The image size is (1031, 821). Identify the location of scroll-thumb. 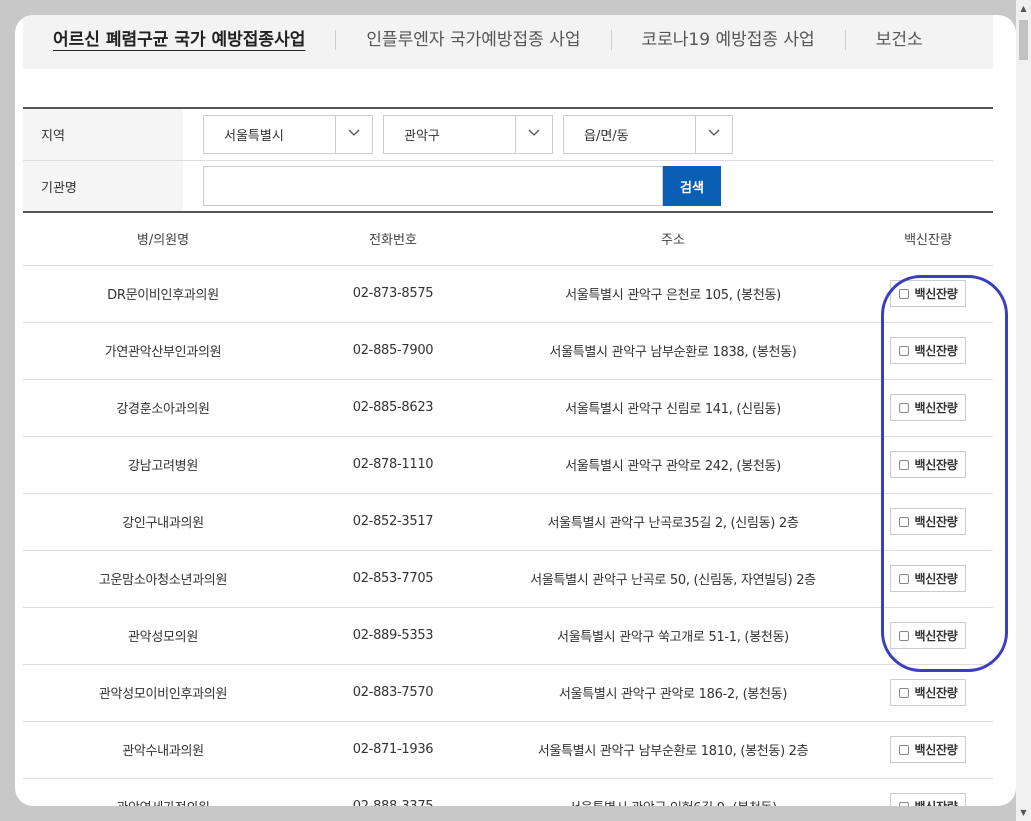
(1023, 40).